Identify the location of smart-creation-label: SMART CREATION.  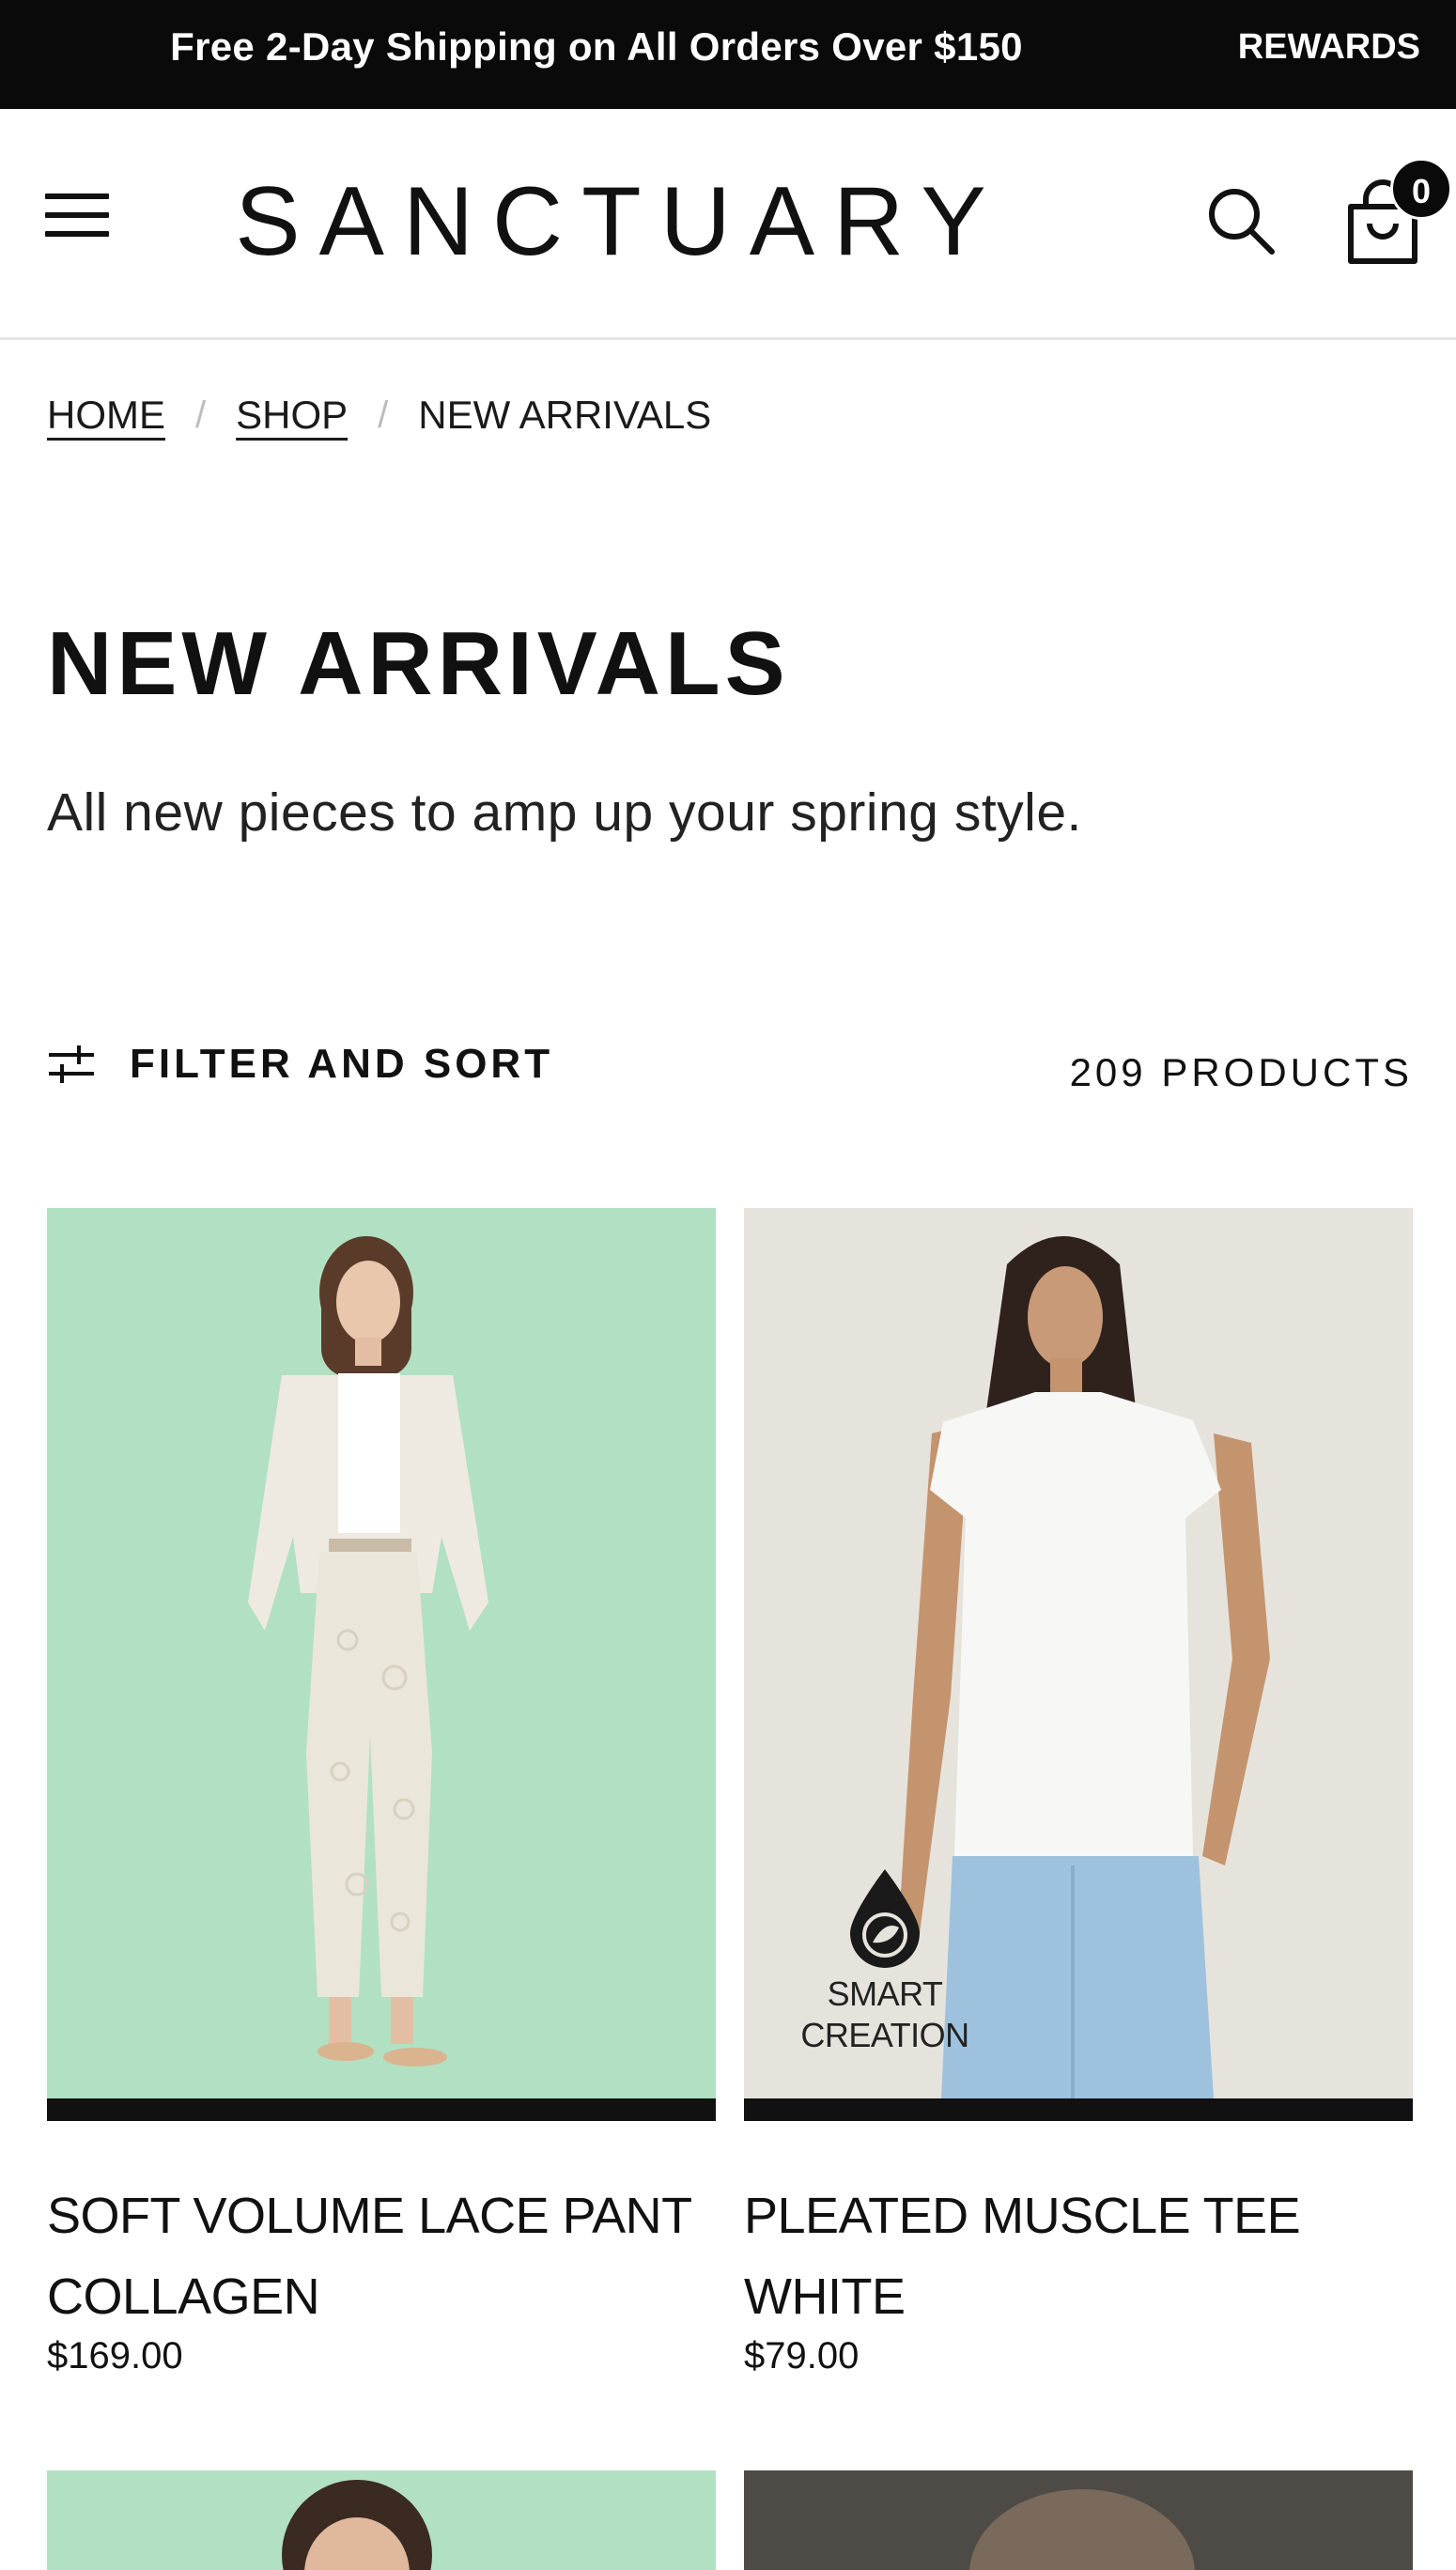
(884, 2014).